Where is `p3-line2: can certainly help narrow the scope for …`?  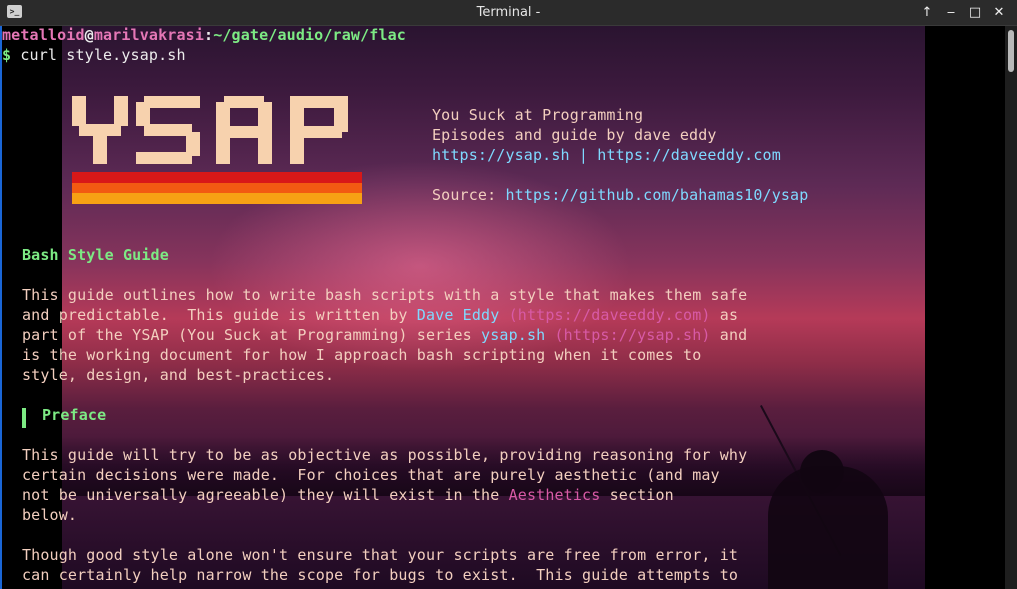 p3-line2: can certainly help narrow the scope for … is located at coordinates (380, 575).